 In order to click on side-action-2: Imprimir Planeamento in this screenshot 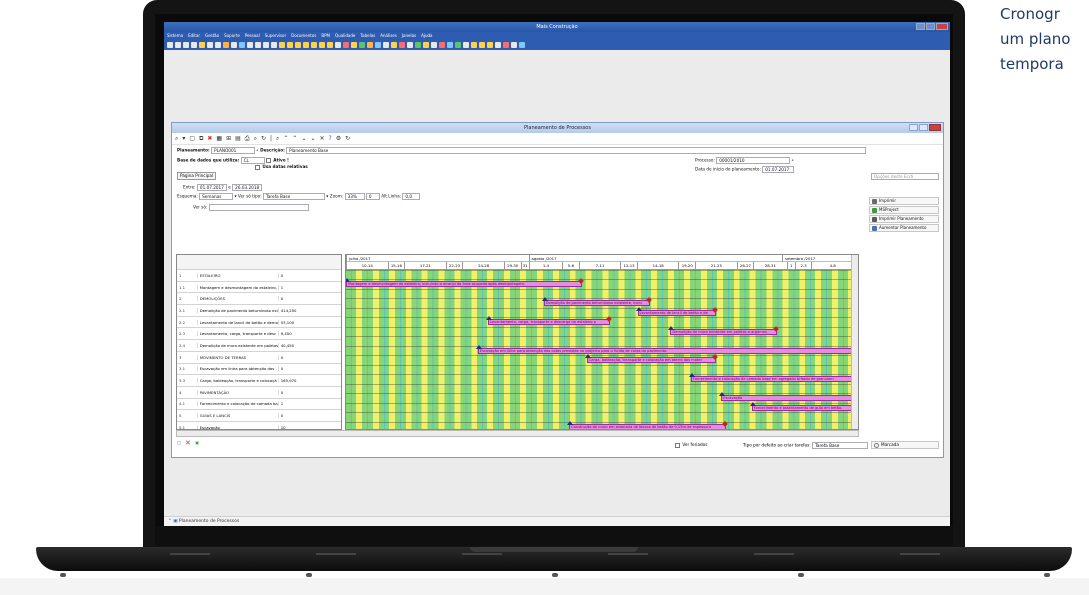, I will do `click(904, 219)`.